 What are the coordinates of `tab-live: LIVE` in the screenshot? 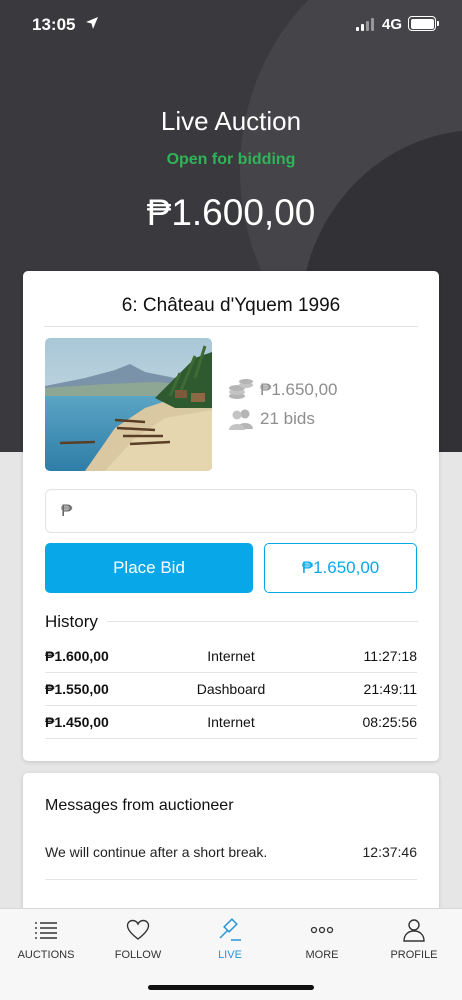 It's located at (230, 941).